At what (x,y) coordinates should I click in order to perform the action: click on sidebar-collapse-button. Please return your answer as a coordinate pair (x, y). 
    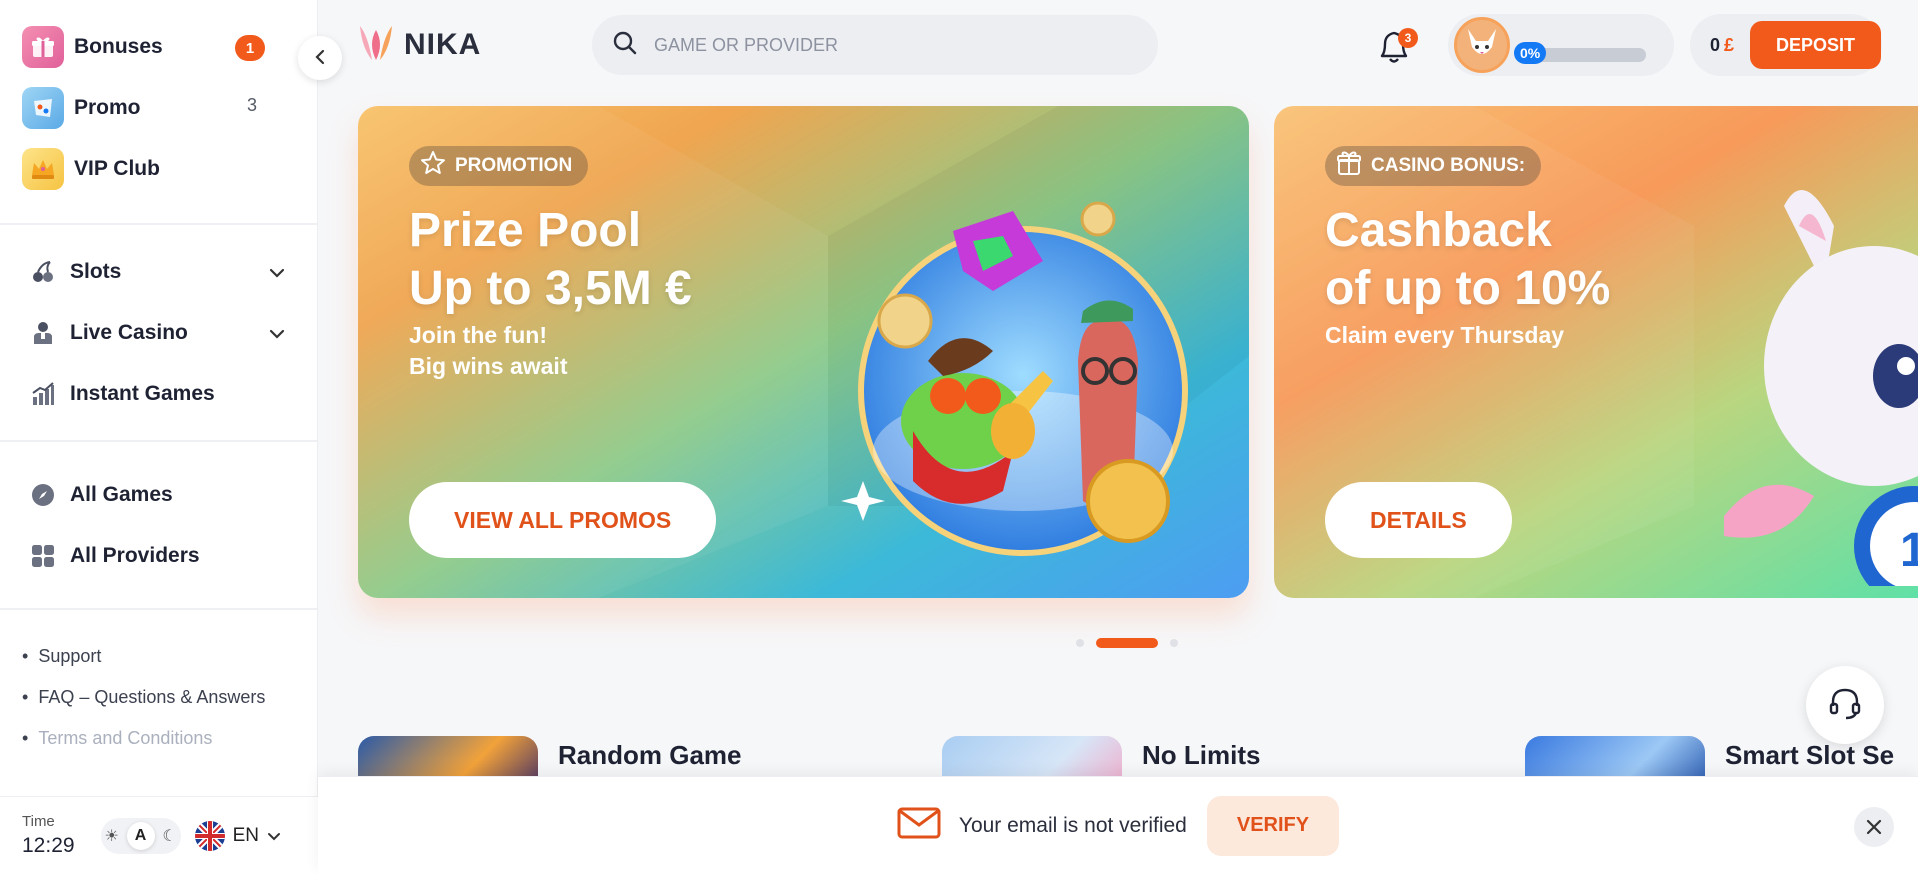
    Looking at the image, I should click on (320, 58).